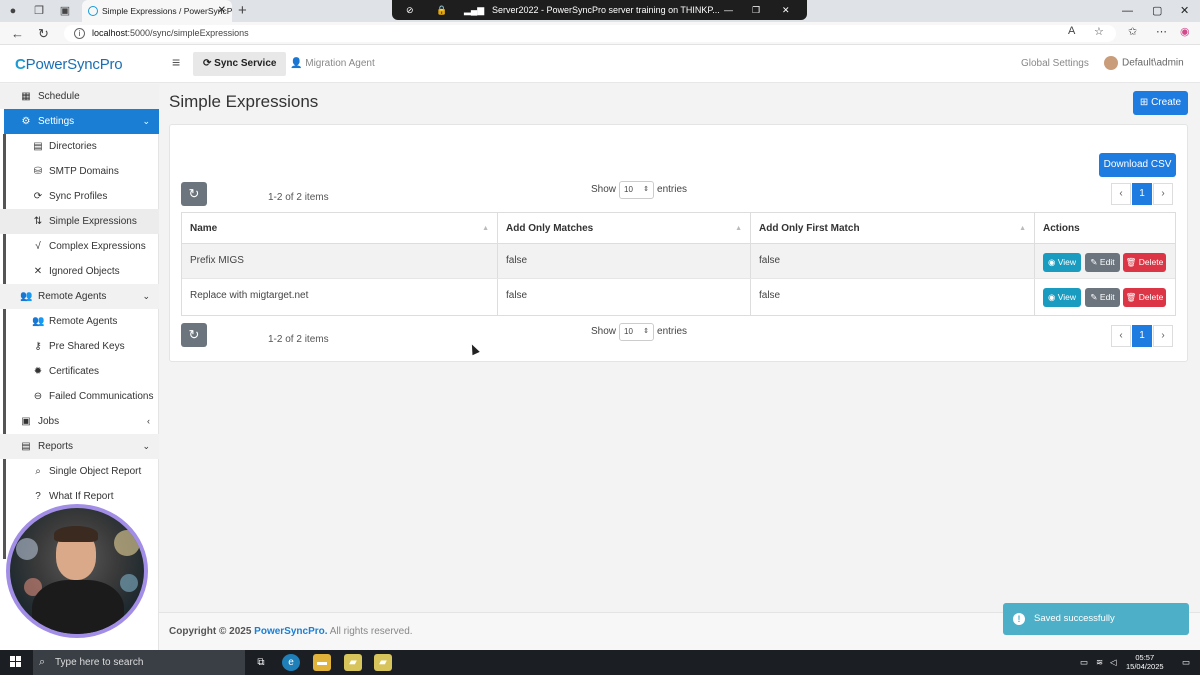 This screenshot has width=1200, height=675. What do you see at coordinates (1137, 165) in the screenshot?
I see `download-csv-button: Download CSV` at bounding box center [1137, 165].